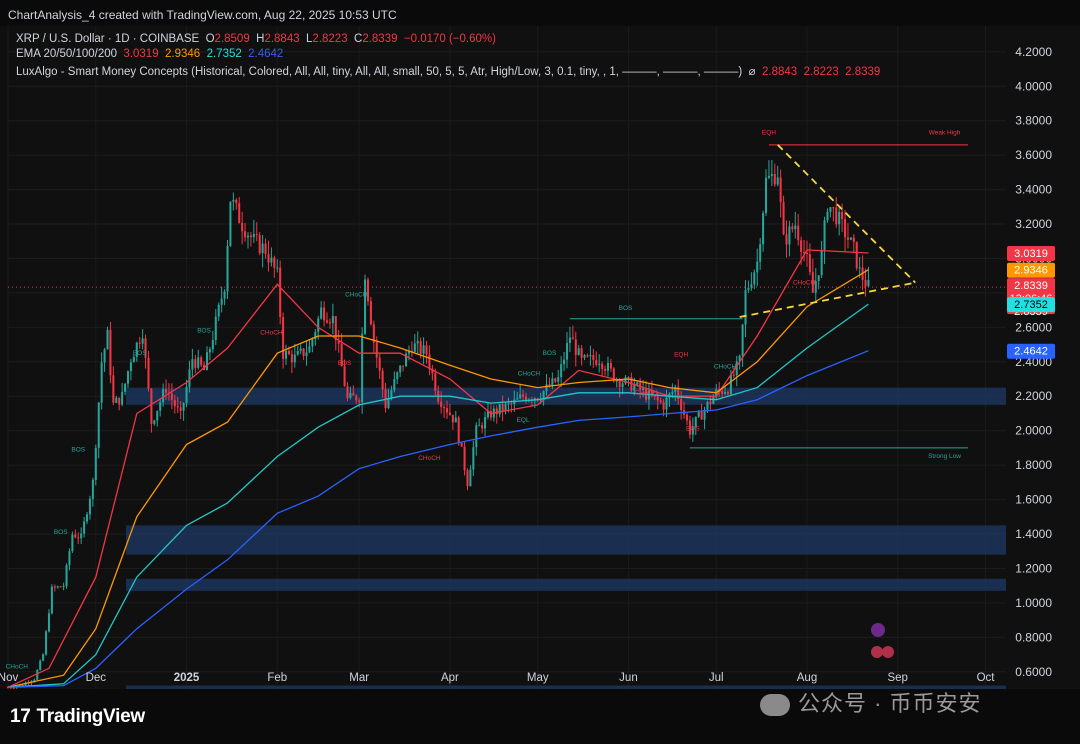  I want to click on x-tick-label: 2025, so click(187, 678).